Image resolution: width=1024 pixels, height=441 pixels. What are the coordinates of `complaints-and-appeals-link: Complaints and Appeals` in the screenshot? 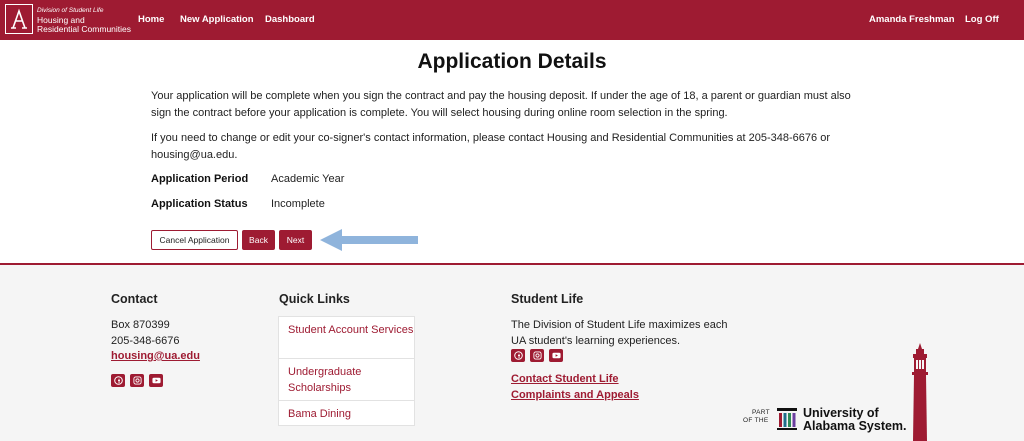 It's located at (575, 395).